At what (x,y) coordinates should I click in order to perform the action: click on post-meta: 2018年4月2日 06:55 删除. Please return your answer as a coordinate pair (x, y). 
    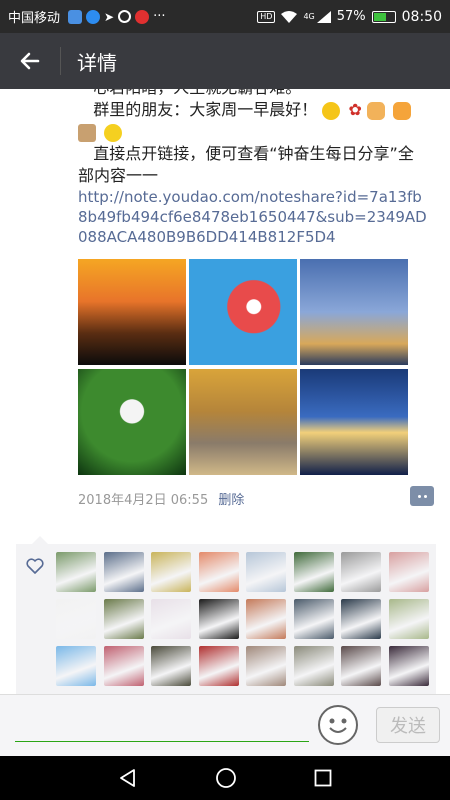
    Looking at the image, I should click on (161, 498).